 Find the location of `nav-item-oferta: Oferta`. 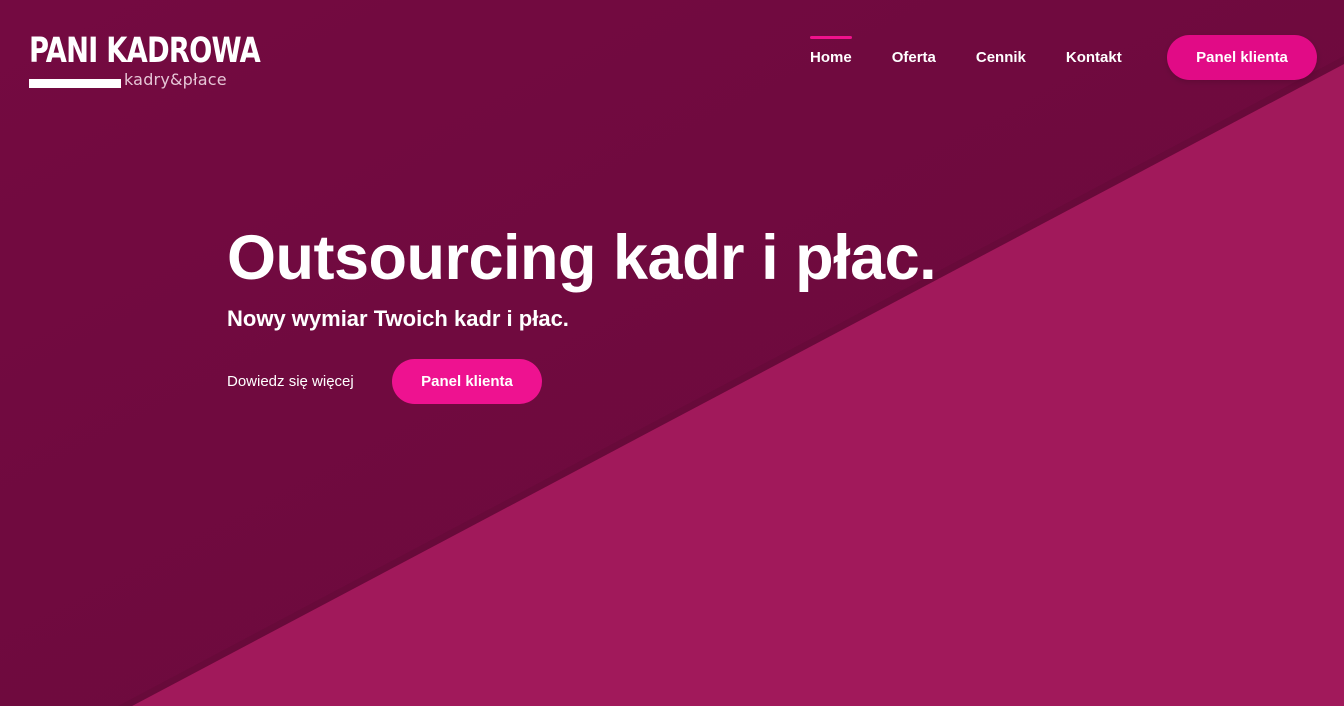

nav-item-oferta: Oferta is located at coordinates (914, 58).